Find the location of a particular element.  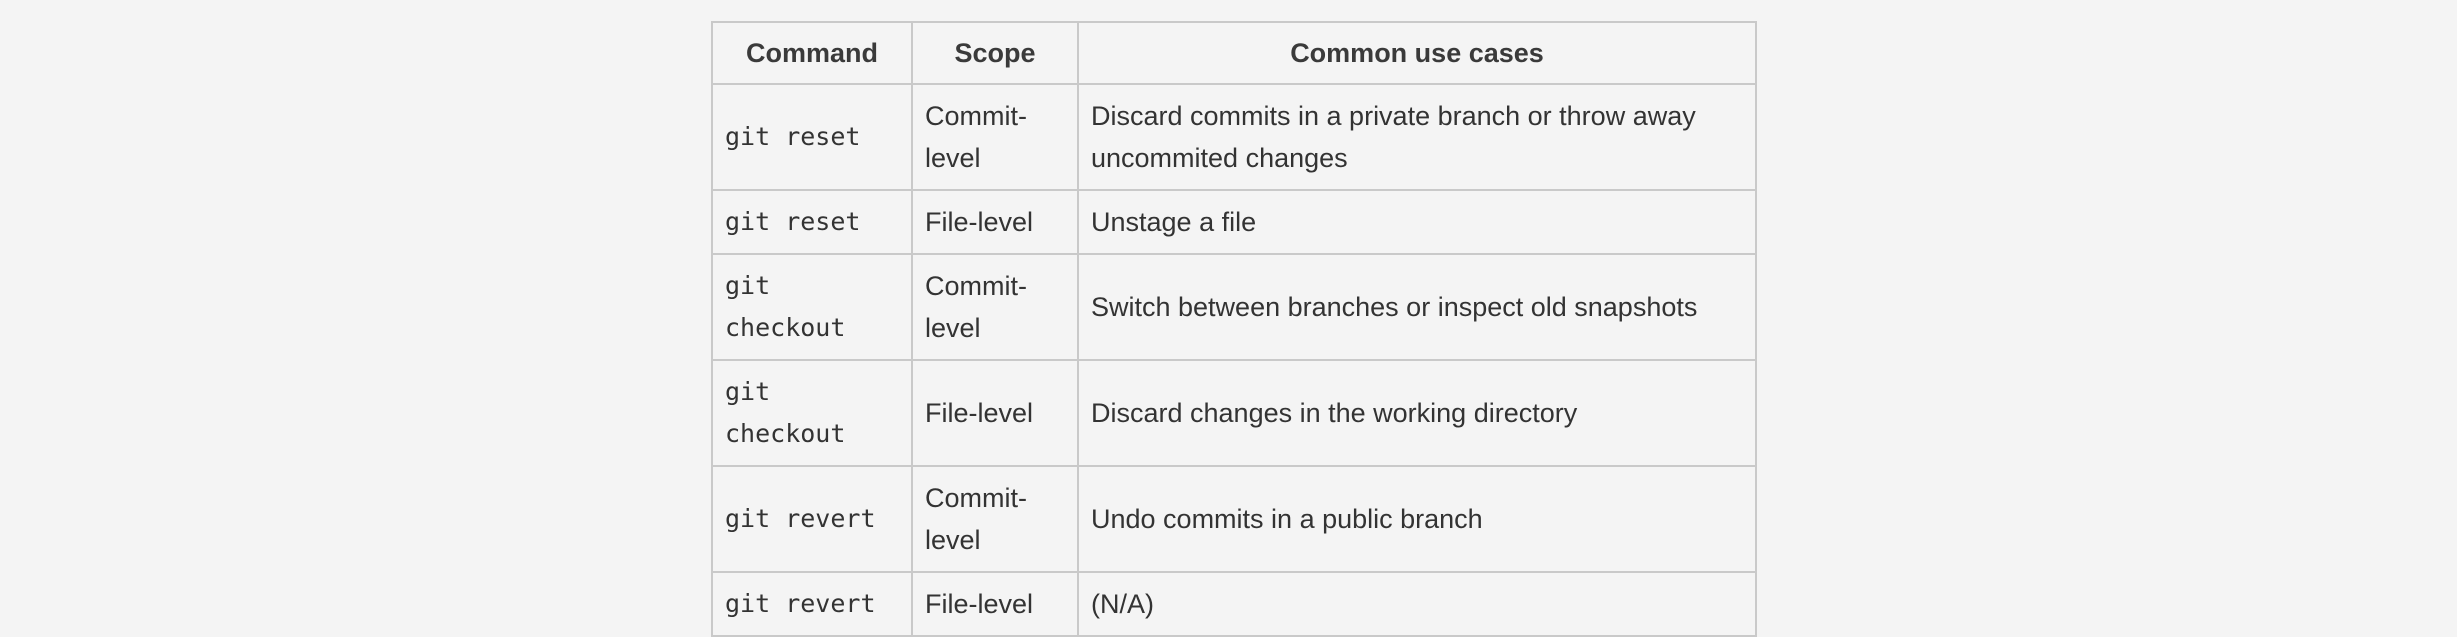

header-scope: Scope is located at coordinates (995, 53).